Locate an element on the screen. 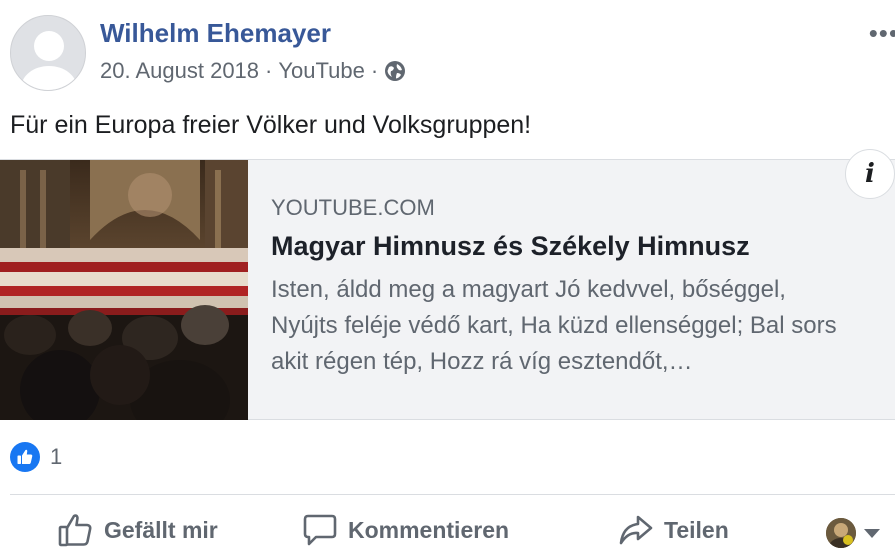 This screenshot has height=556, width=895. comment-button: Kommentieren is located at coordinates (405, 530).